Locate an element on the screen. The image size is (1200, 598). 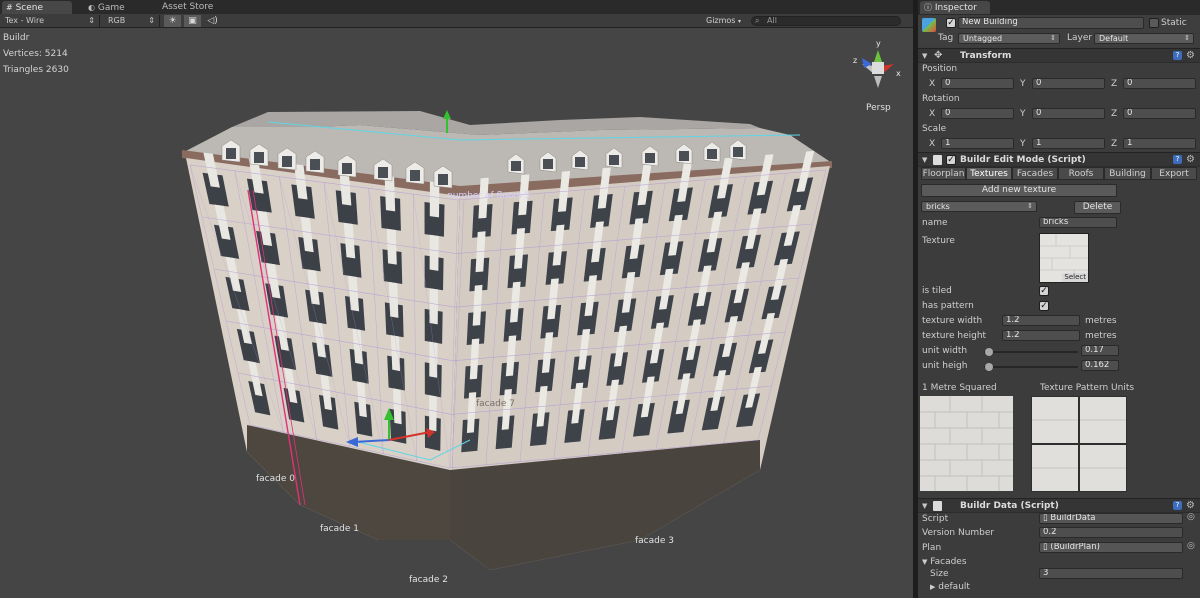
edit-mode-header: ▼ ✓ Buildr Edit Mode (Script) ? ⚙ is located at coordinates (1059, 159).